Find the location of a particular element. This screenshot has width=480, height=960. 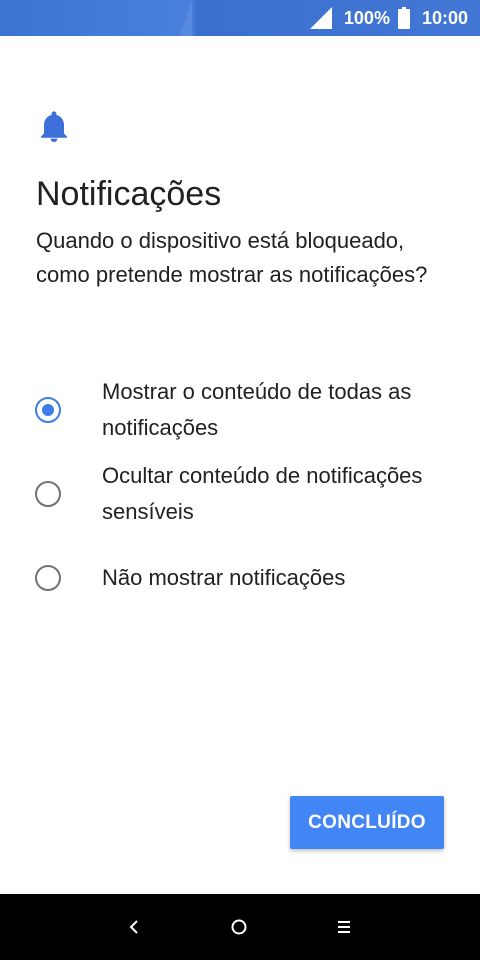

done-button: CONCLUÍDO is located at coordinates (367, 822).